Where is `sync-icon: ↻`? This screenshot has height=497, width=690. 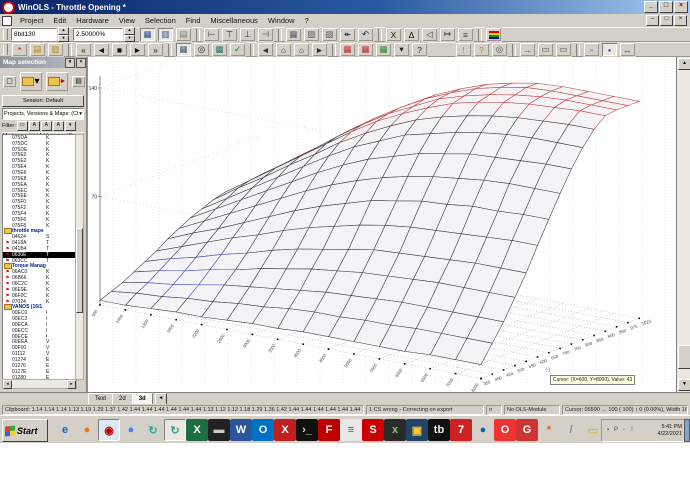 sync-icon: ↻ is located at coordinates (153, 430).